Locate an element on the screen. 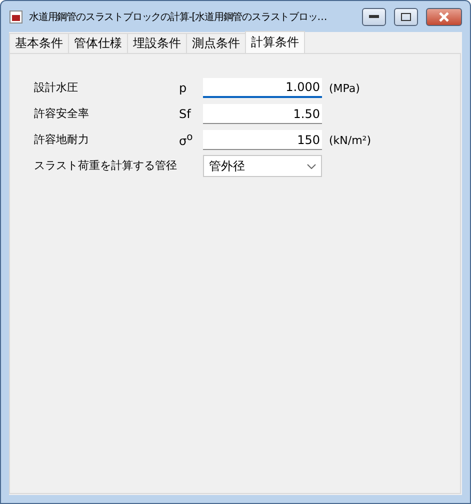  input-field: 1.000 is located at coordinates (262, 88).